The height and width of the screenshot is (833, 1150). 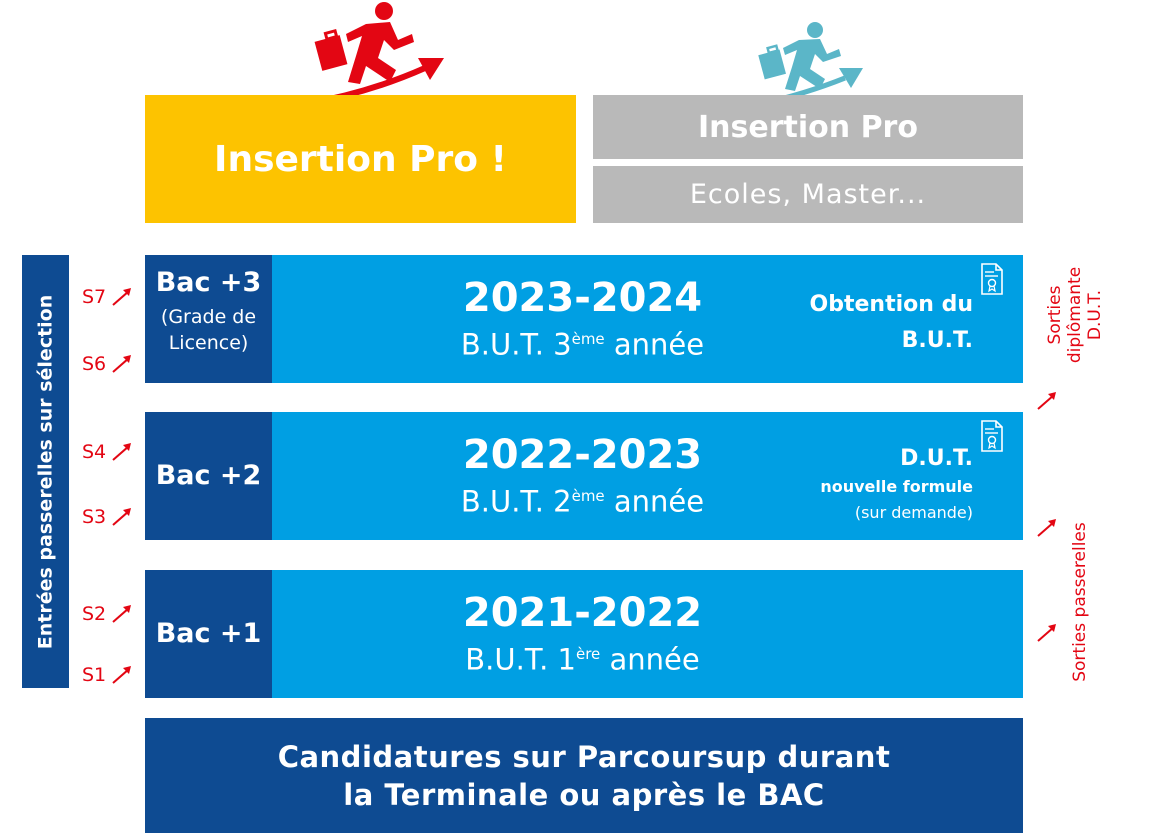 I want to click on insertion-pro-label: Insertion Pro !, so click(x=360, y=159).